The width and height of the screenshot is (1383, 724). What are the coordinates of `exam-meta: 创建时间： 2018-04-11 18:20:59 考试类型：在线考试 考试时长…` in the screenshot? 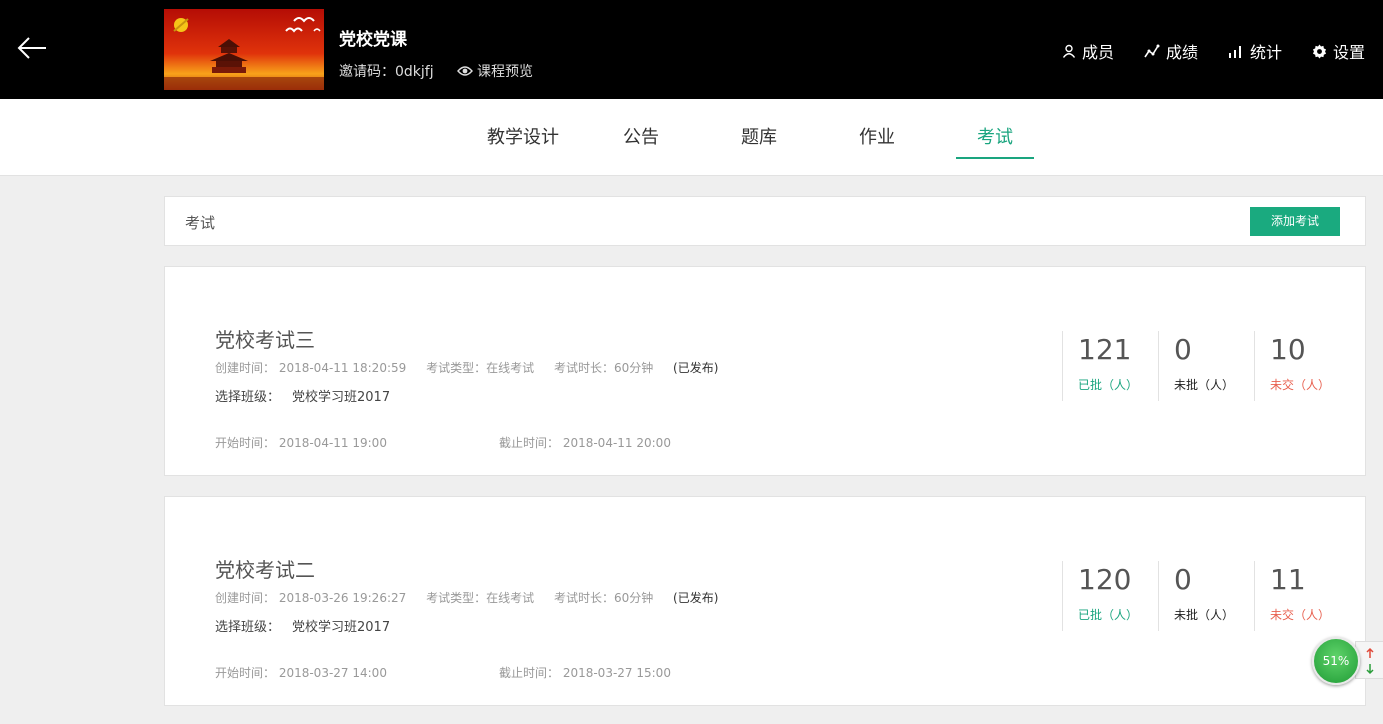 It's located at (474, 367).